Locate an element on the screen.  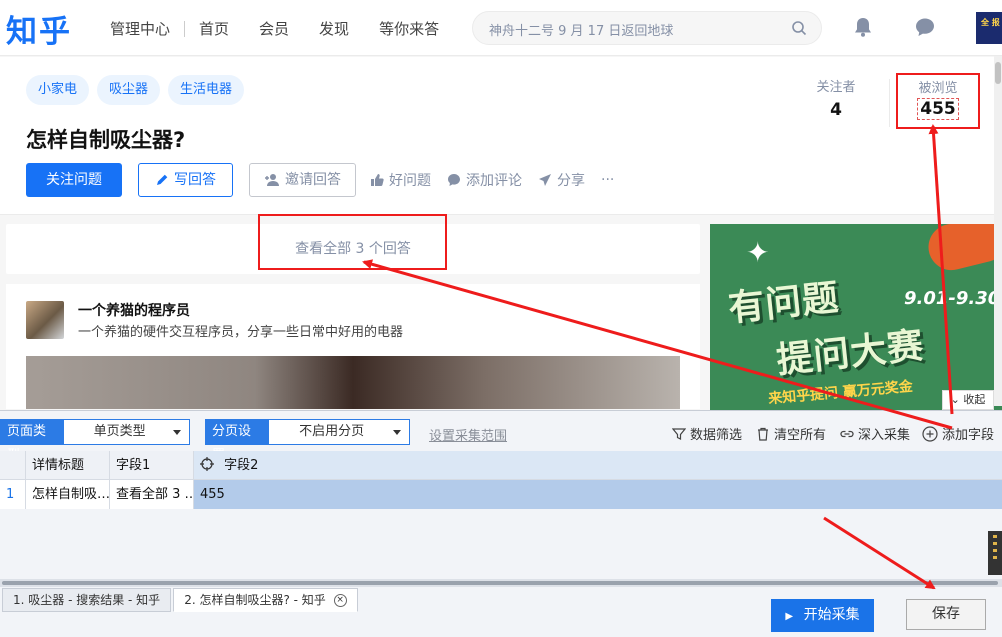
page-type-value: 单页类型 is located at coordinates (126, 432).